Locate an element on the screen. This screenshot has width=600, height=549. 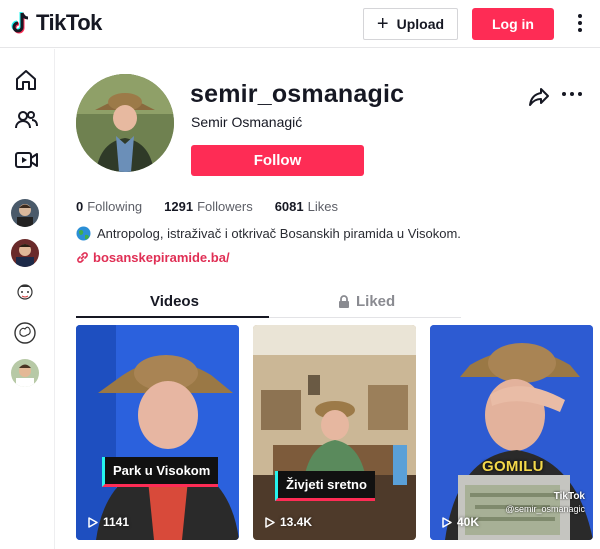
video-caption-2: Živjeti sretno is located at coordinates (325, 486).